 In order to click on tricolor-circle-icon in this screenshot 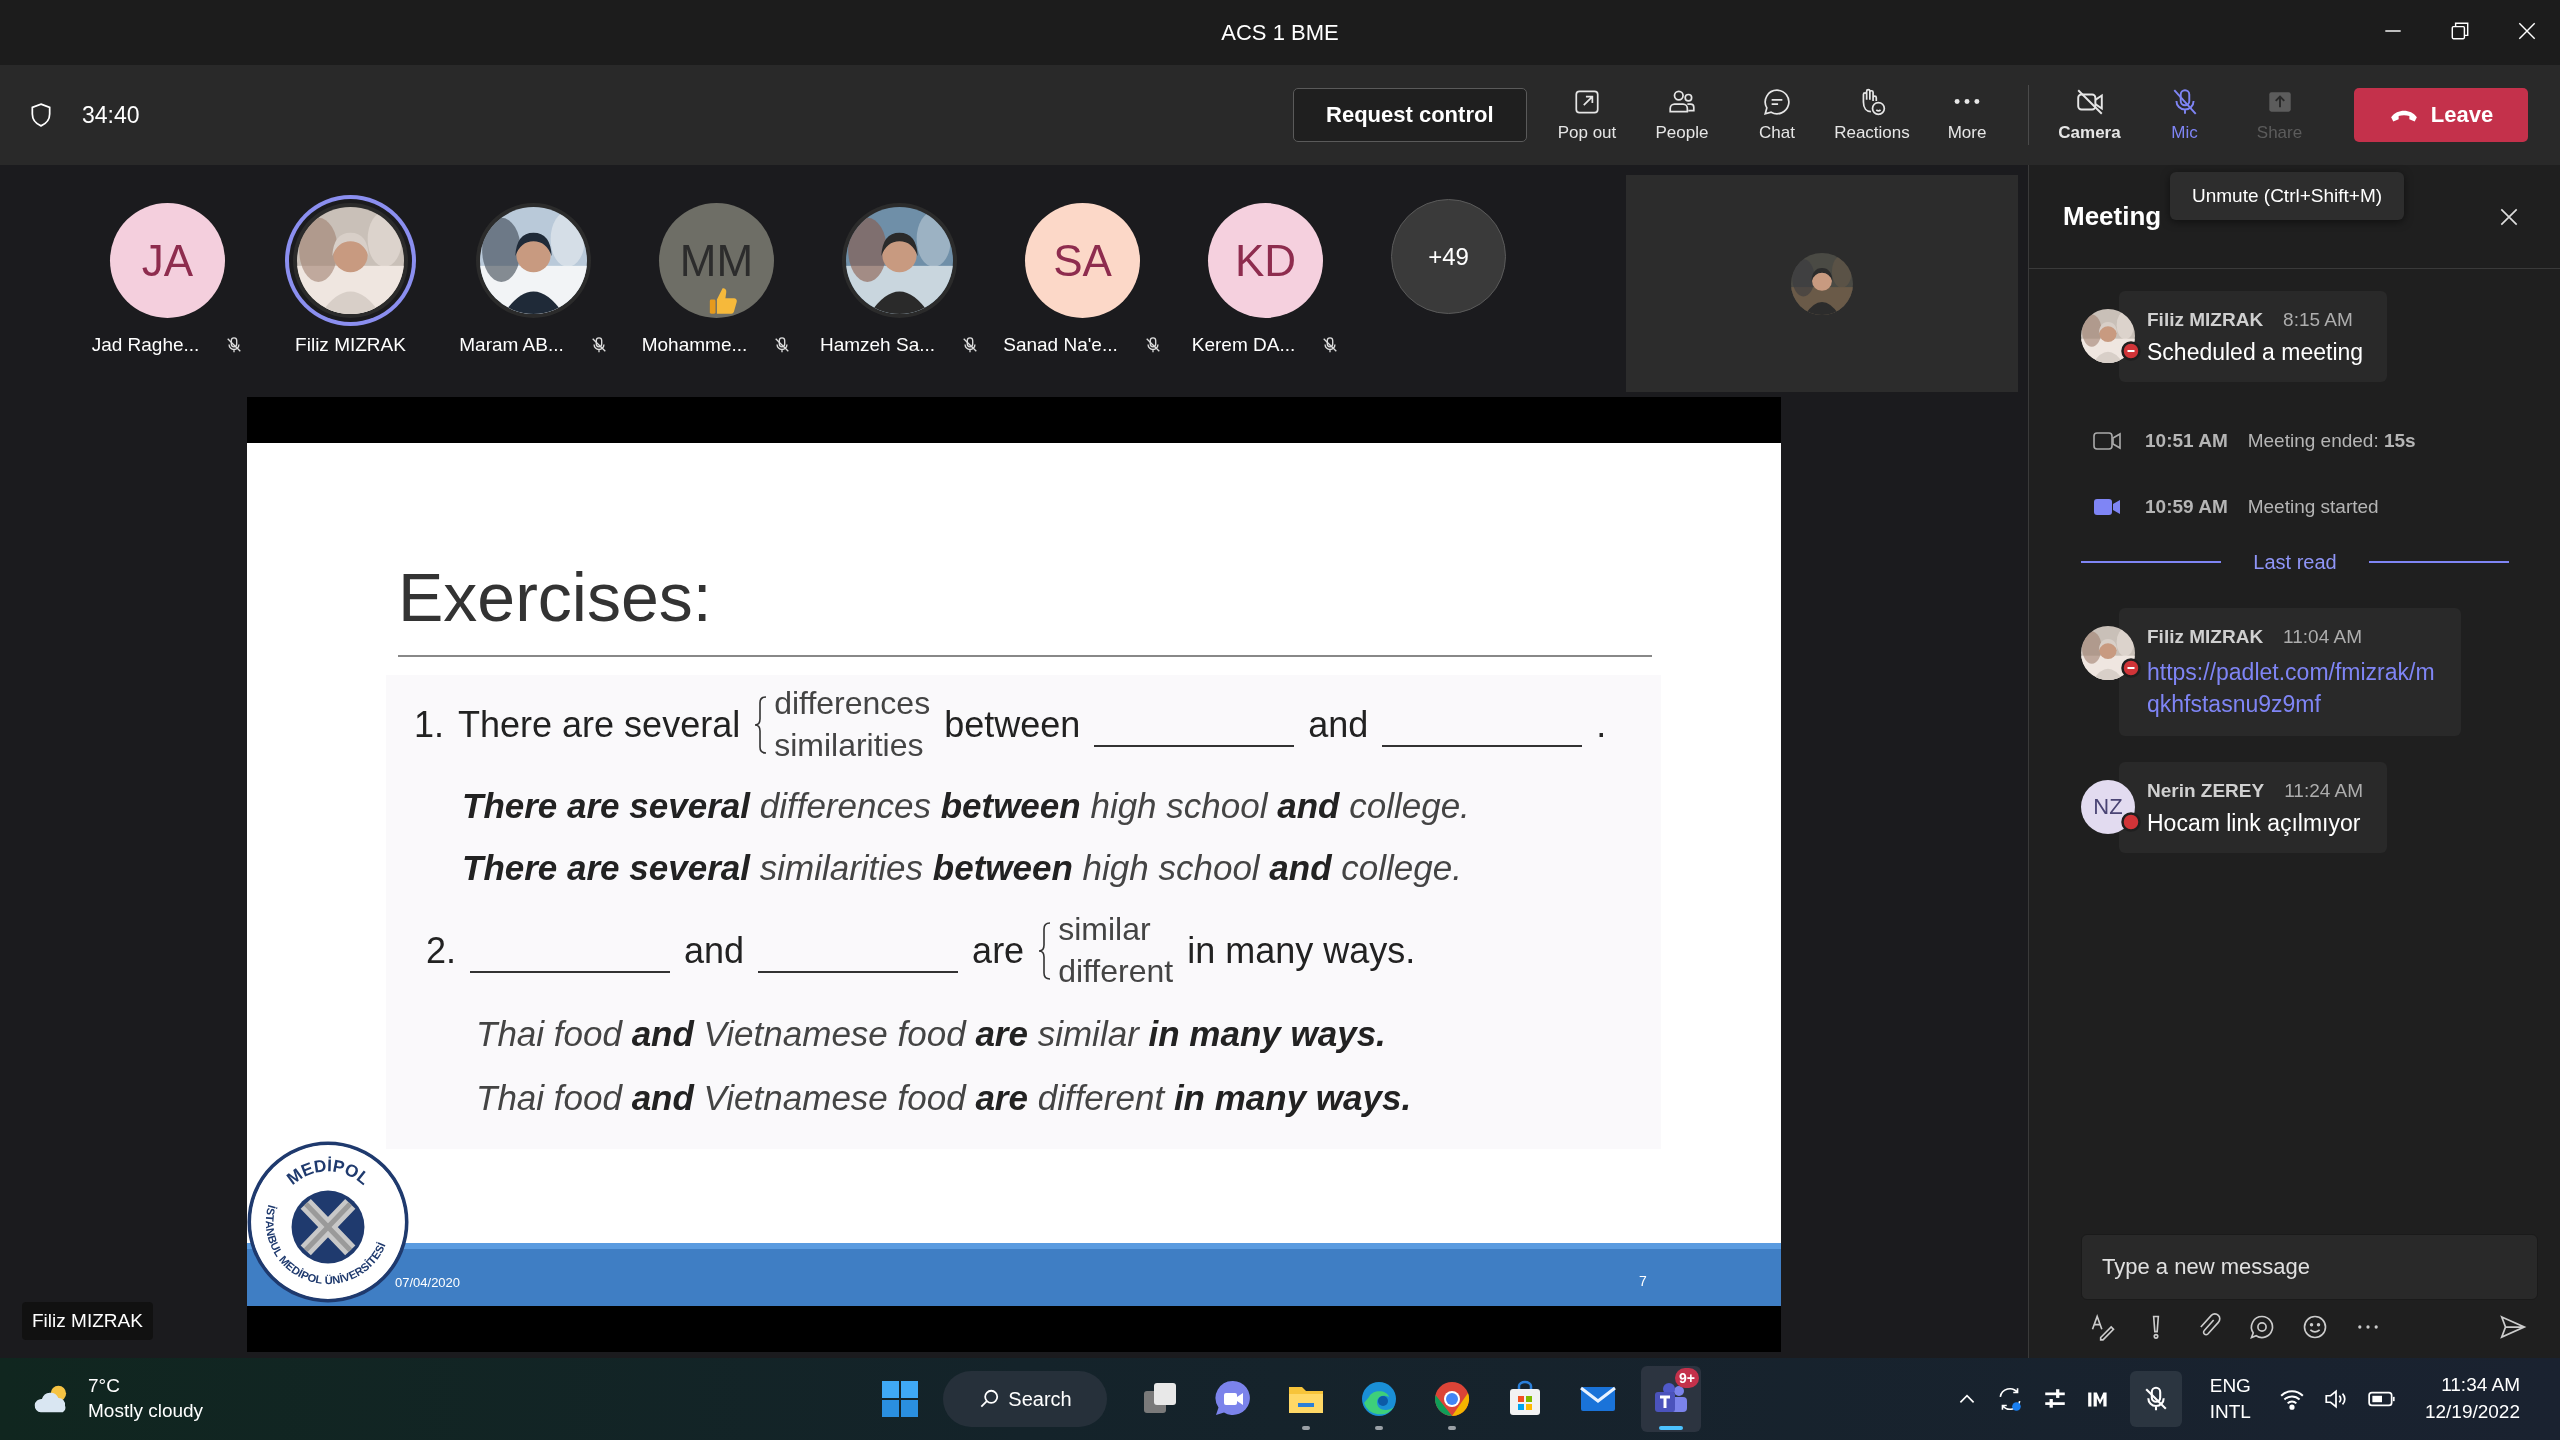, I will do `click(1452, 1399)`.